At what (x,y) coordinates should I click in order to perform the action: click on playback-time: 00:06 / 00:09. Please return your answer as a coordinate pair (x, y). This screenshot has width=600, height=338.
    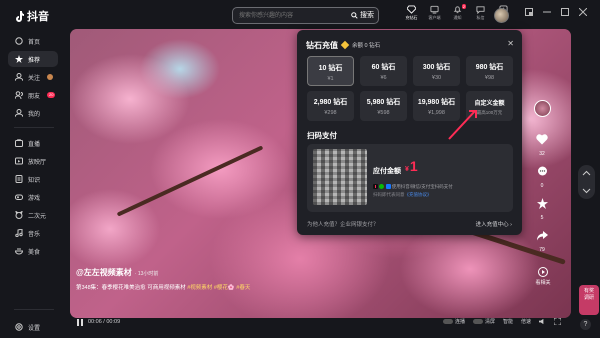
    Looking at the image, I should click on (104, 322).